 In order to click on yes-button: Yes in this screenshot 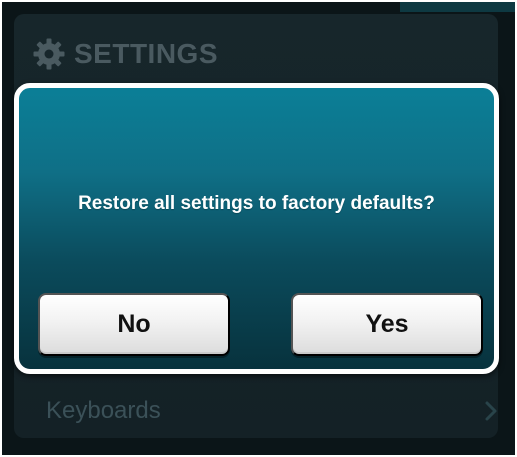, I will do `click(387, 324)`.